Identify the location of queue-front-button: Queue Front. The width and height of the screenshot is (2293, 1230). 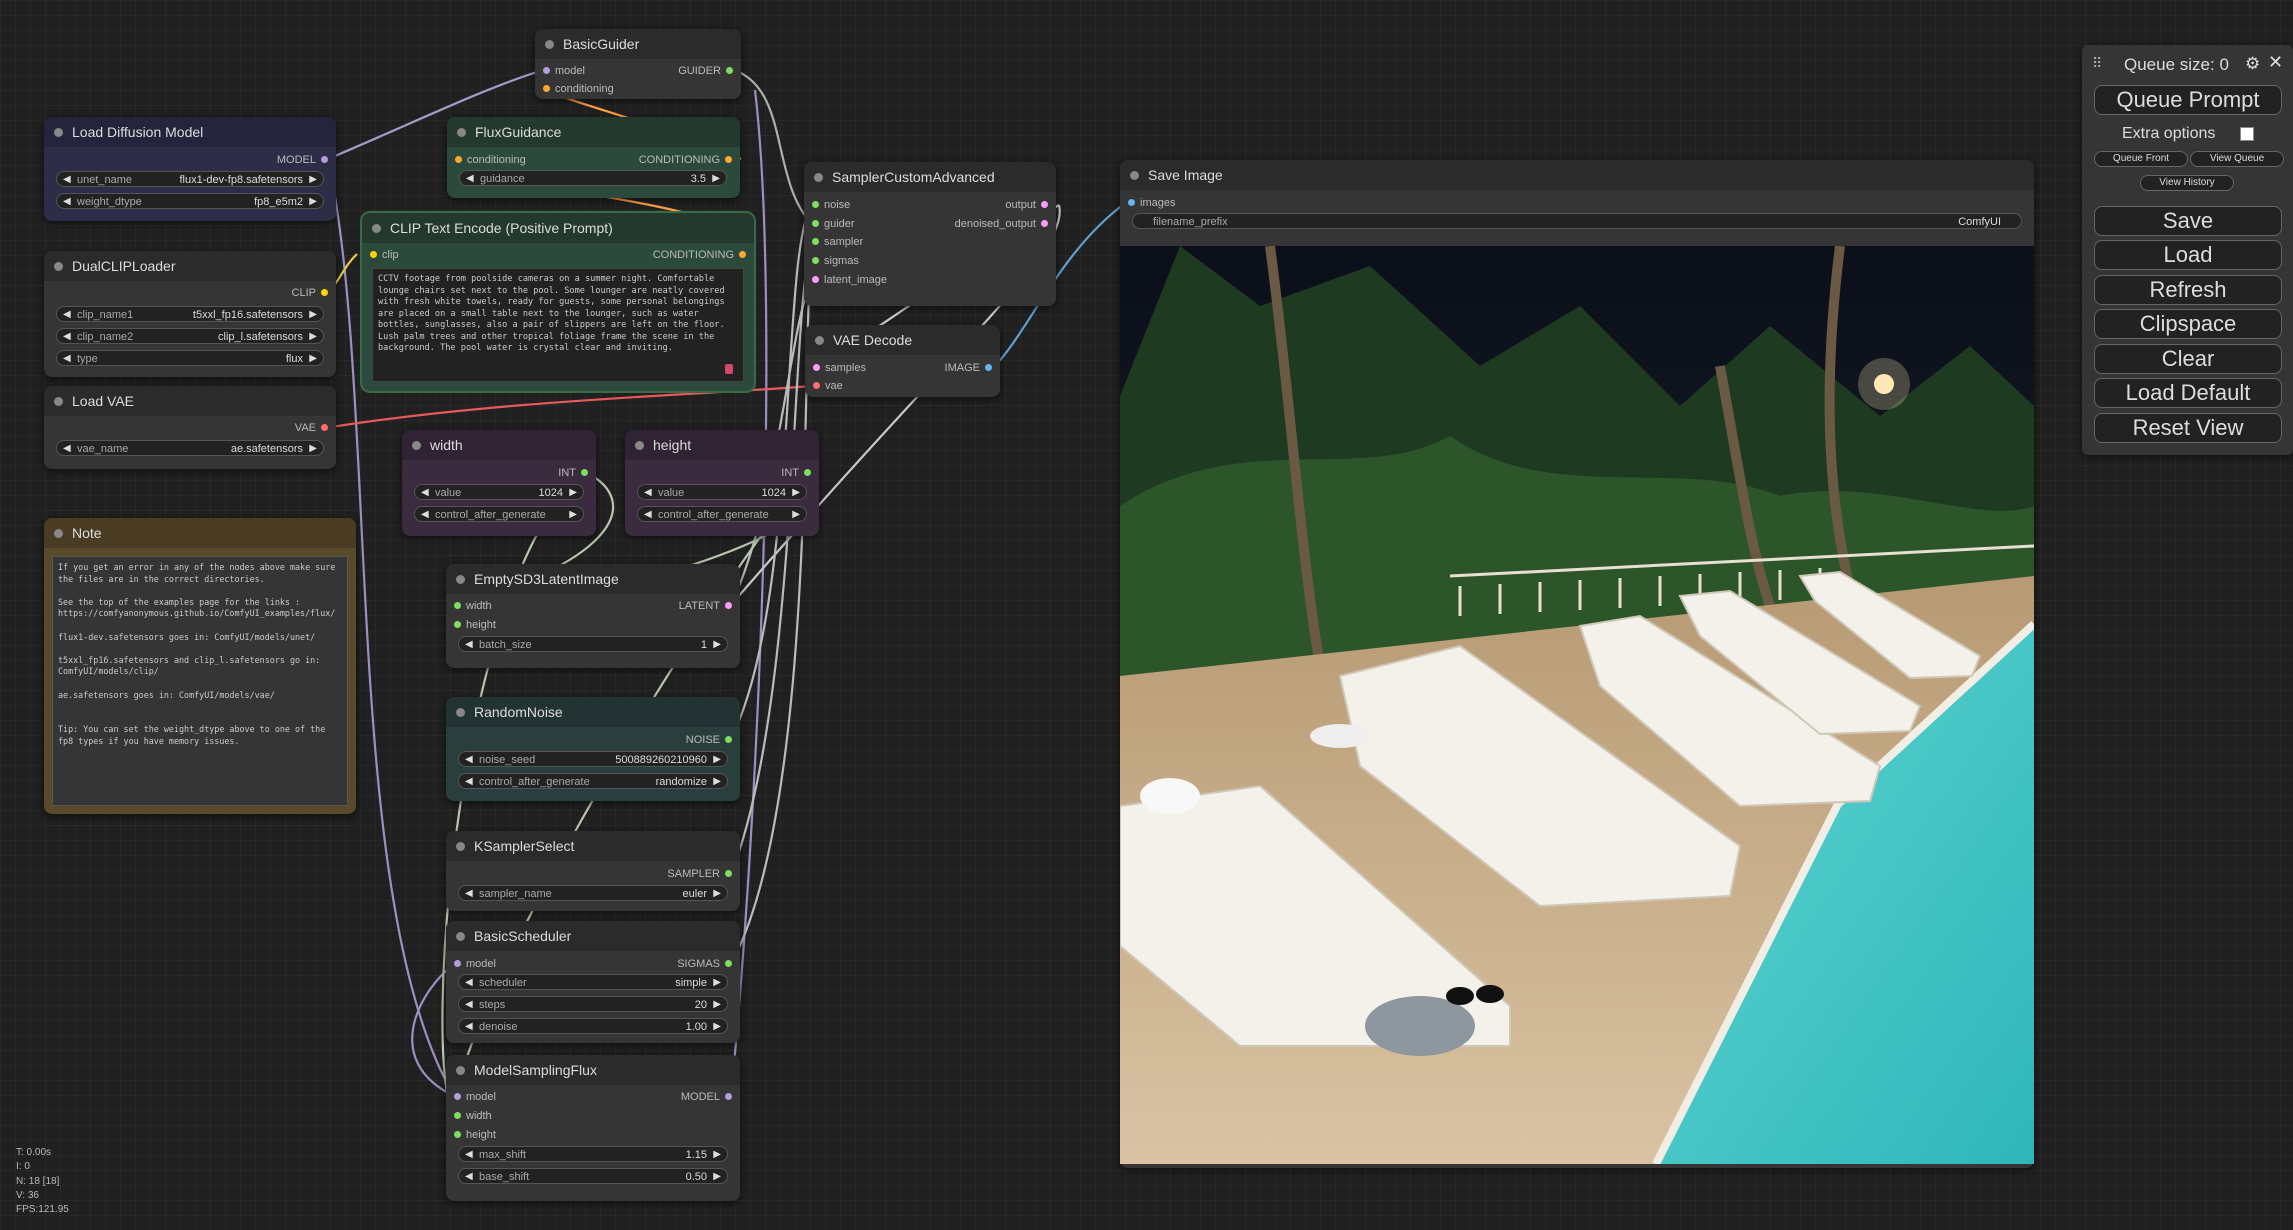
(2141, 159).